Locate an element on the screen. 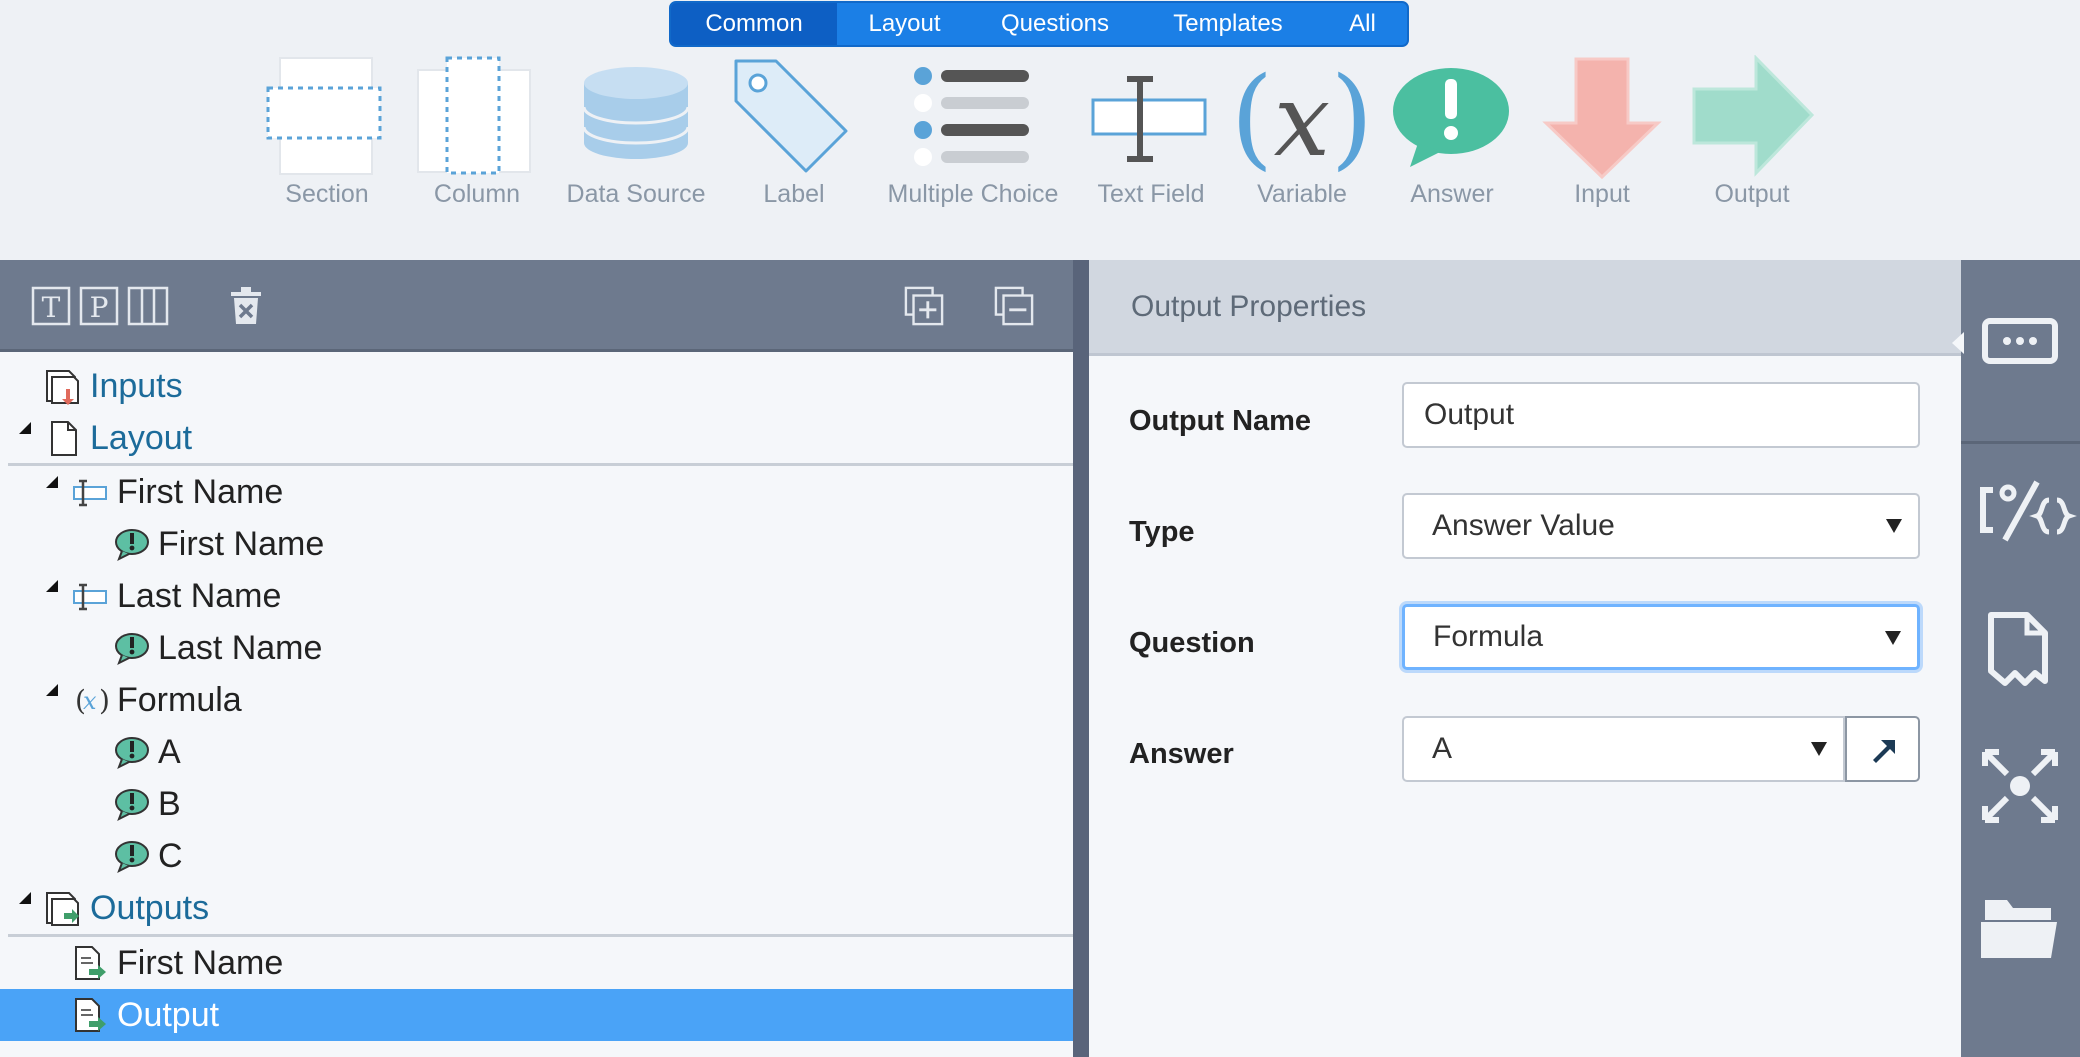  tree-node-answer-b: B is located at coordinates (536, 804).